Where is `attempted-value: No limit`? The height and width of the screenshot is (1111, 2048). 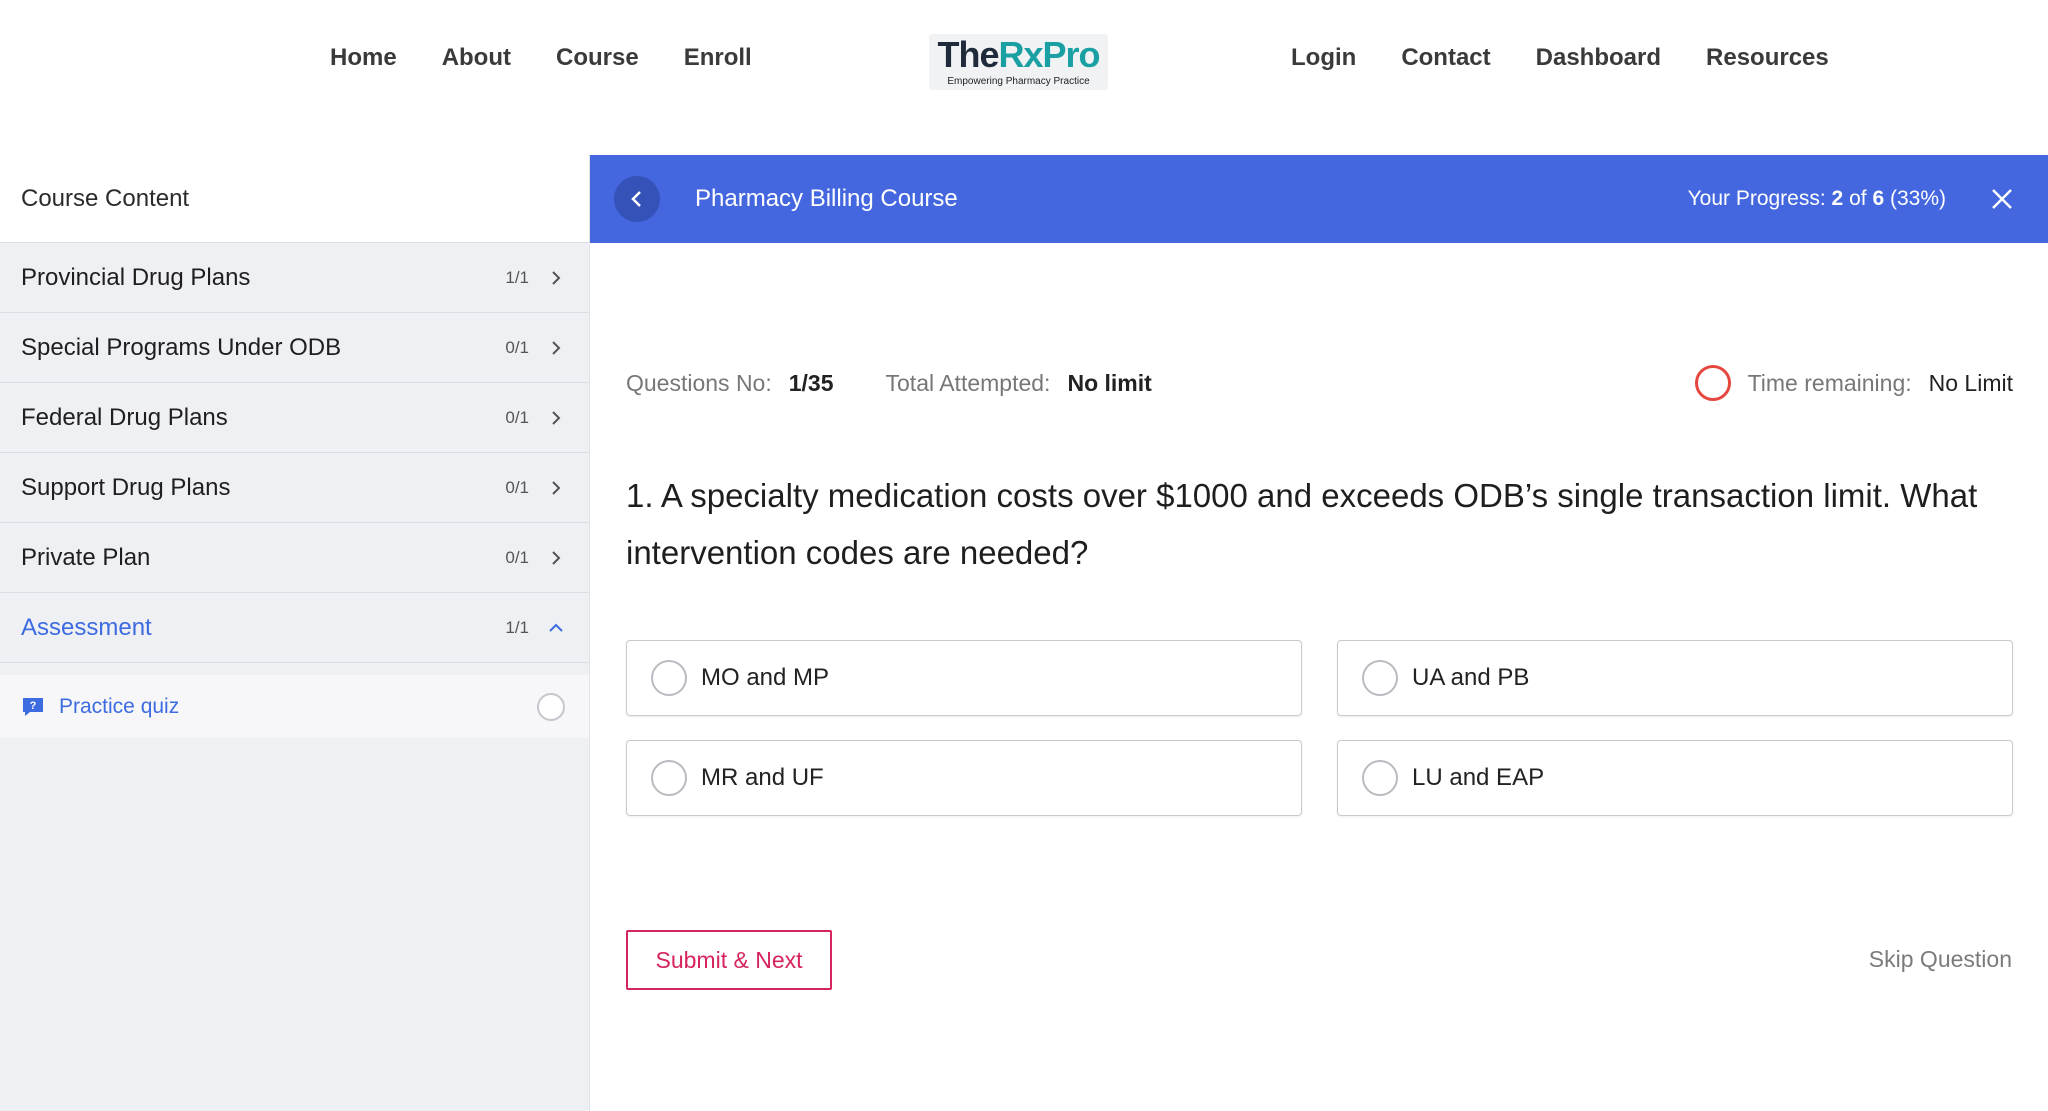
attempted-value: No limit is located at coordinates (1109, 382).